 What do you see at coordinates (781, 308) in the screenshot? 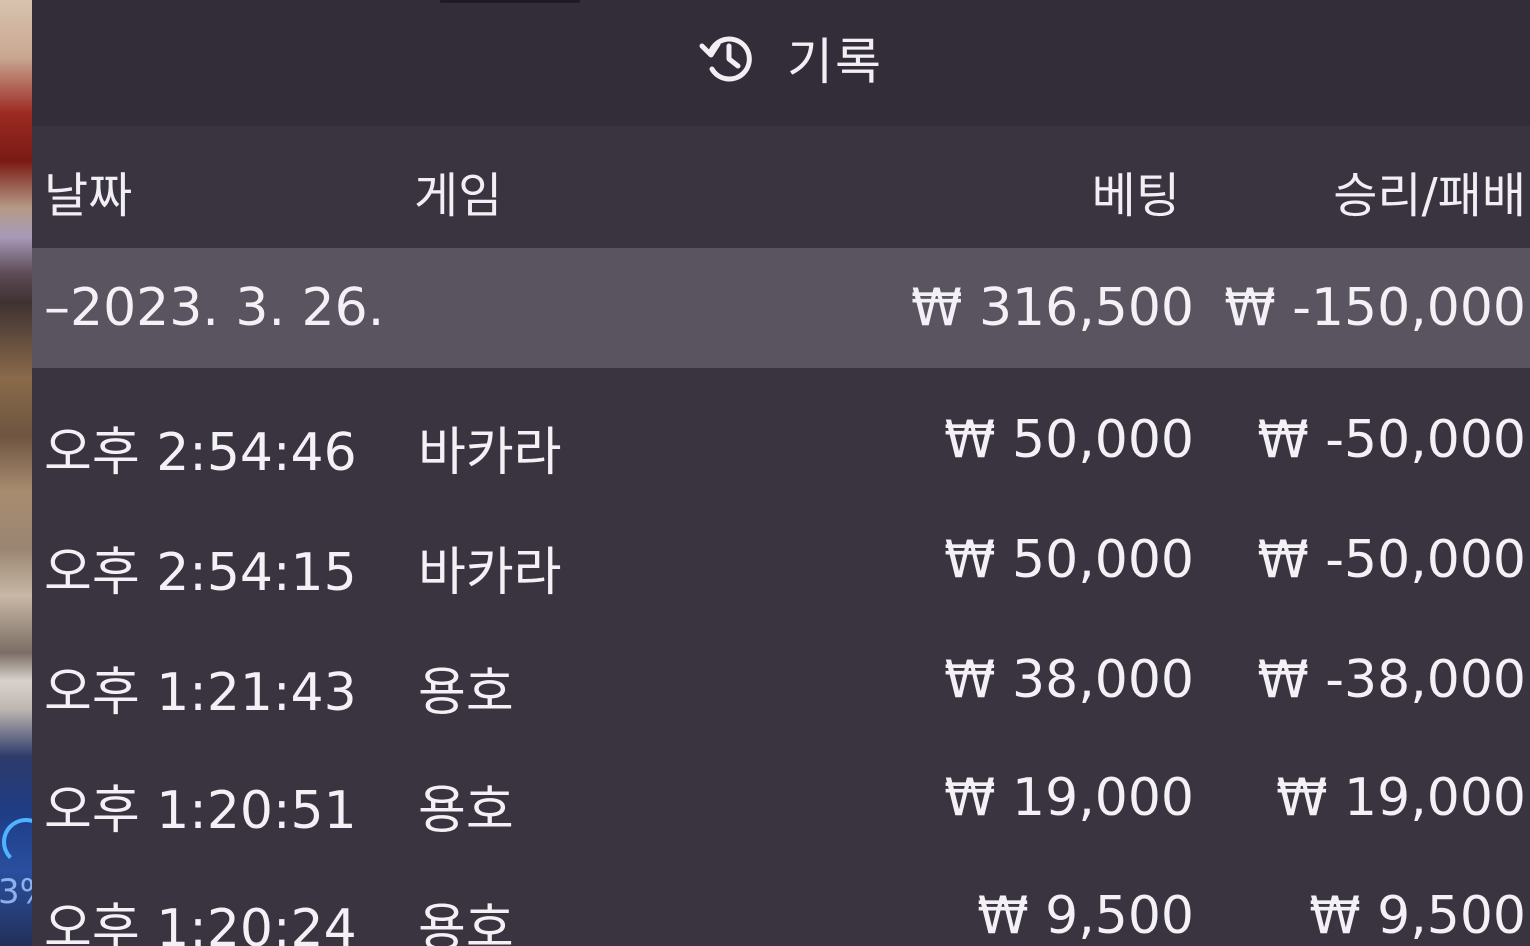
I see `date-group-row: –2023. 3. 26. ₩ 316,500 ₩ -150,000` at bounding box center [781, 308].